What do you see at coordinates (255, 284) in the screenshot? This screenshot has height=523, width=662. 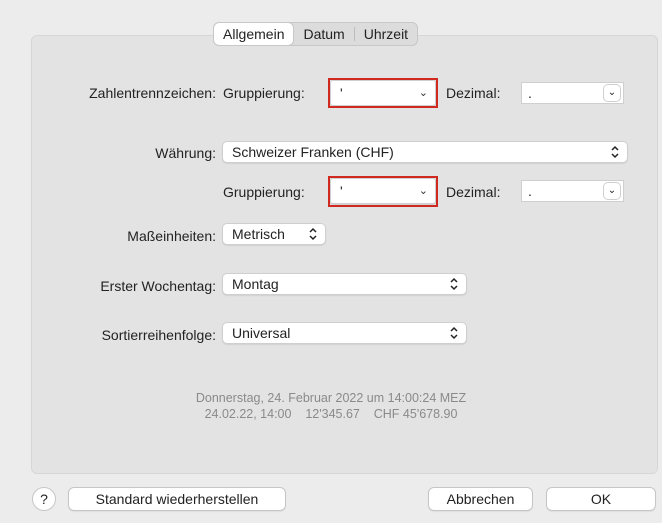 I see `first-weekday-value: Montag` at bounding box center [255, 284].